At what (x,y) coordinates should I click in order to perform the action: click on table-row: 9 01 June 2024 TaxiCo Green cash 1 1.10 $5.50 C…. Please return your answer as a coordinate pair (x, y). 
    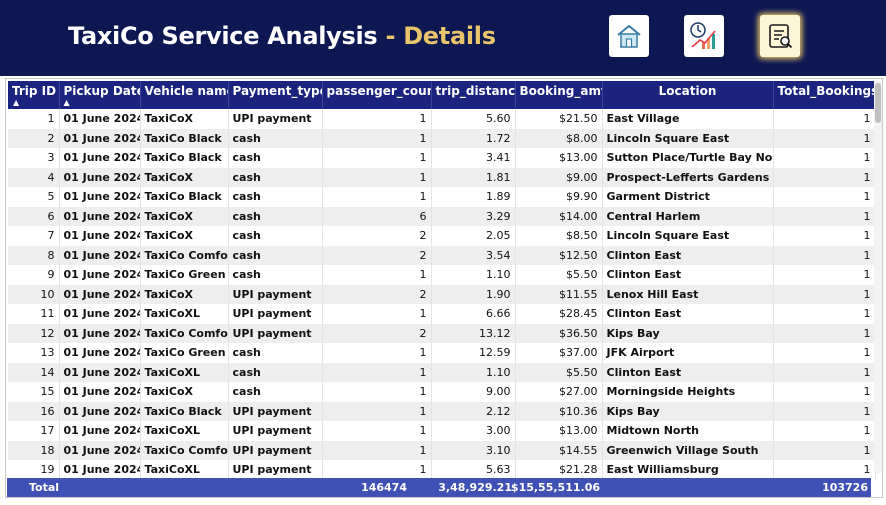
    Looking at the image, I should click on (442, 275).